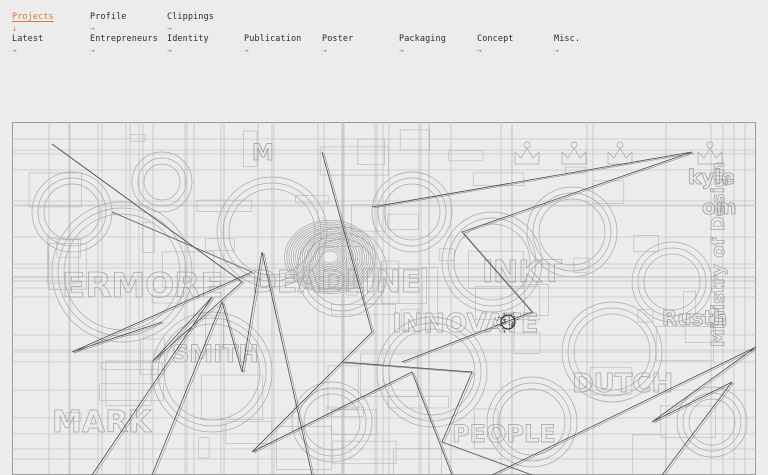 The width and height of the screenshot is (768, 475). Describe the element at coordinates (124, 39) in the screenshot. I see `category-label: Entrepreneurs` at that location.